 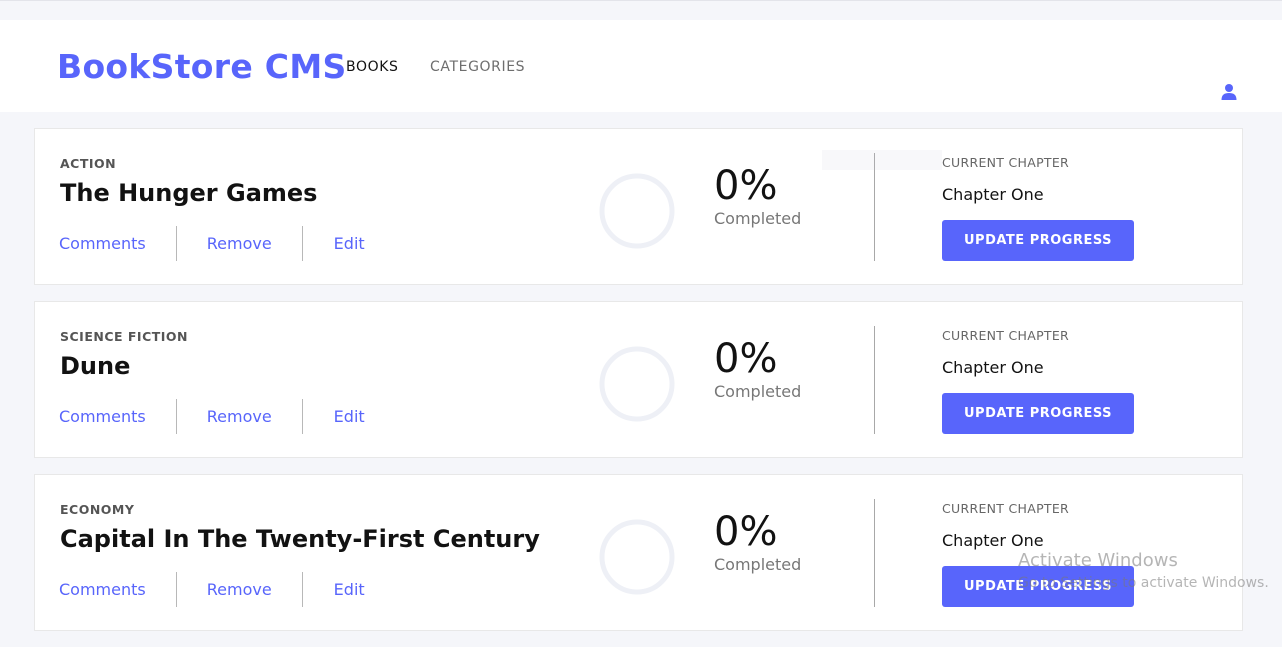 What do you see at coordinates (477, 67) in the screenshot?
I see `nav-categories: CATEGORIES` at bounding box center [477, 67].